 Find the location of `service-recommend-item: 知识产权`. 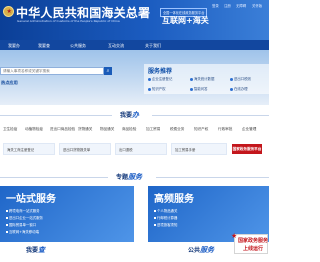

service-recommend-item: 知识产权 is located at coordinates (157, 88).